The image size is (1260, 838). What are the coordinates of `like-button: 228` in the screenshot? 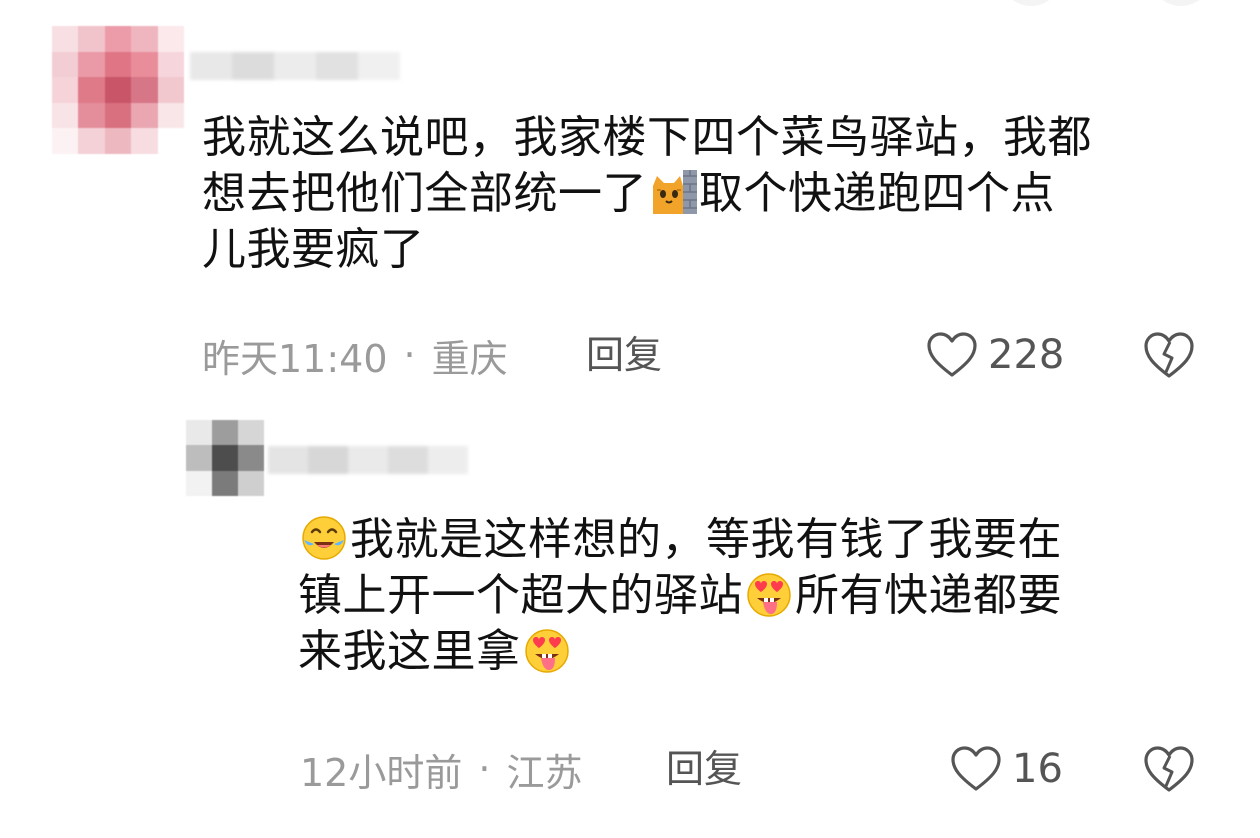 It's located at (995, 355).